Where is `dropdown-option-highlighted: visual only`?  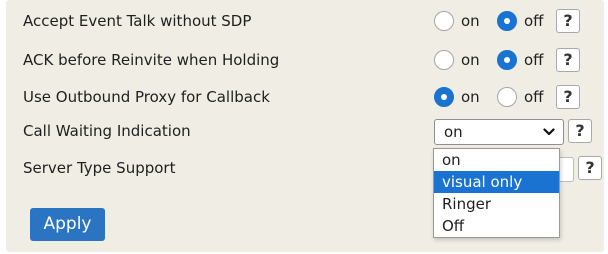
dropdown-option-highlighted: visual only is located at coordinates (496, 182).